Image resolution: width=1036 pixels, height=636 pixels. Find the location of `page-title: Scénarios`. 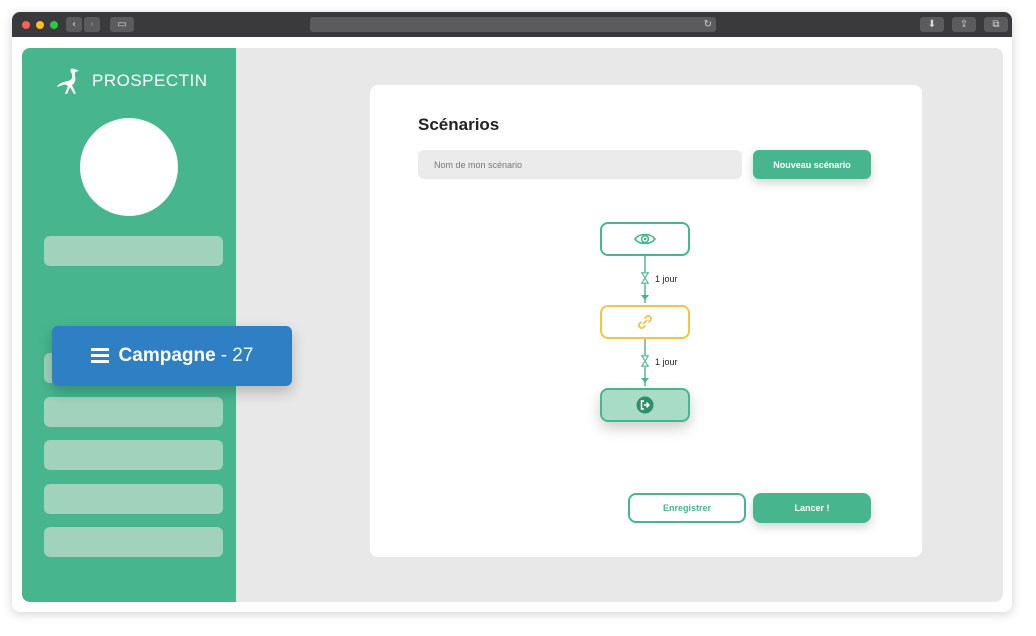

page-title: Scénarios is located at coordinates (459, 124).